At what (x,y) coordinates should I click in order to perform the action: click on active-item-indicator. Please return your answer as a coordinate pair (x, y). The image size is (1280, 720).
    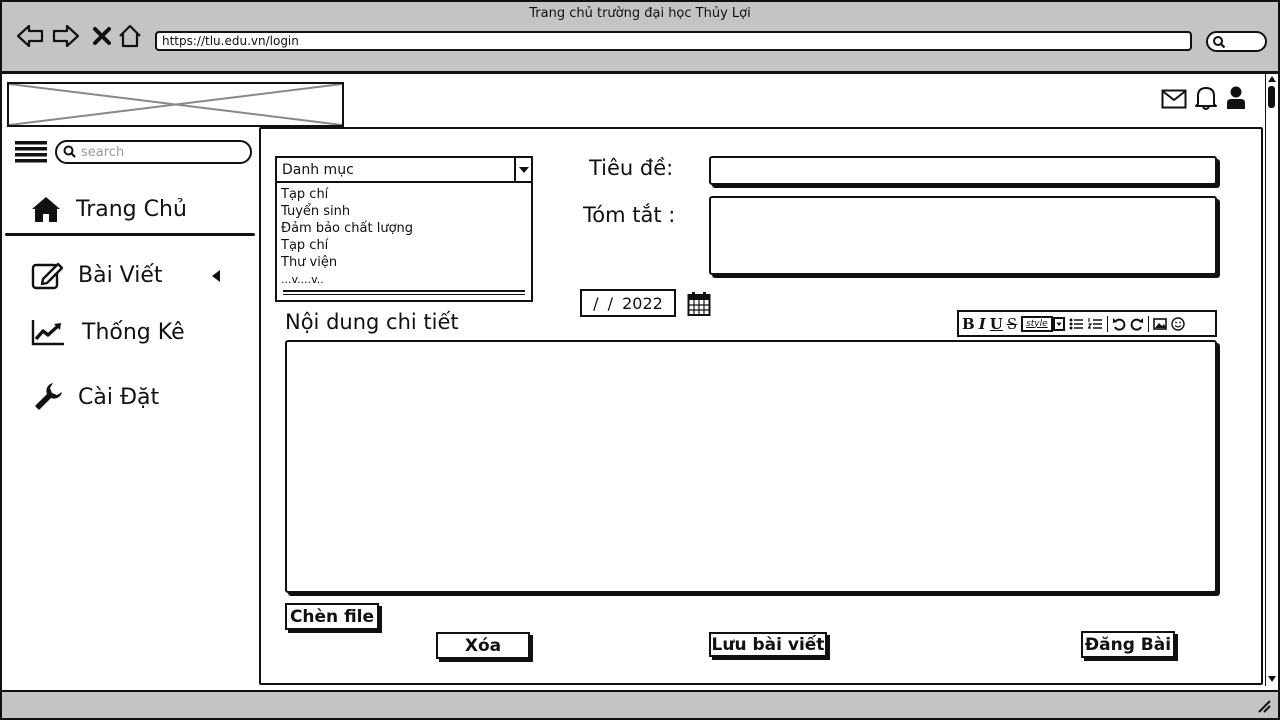
    Looking at the image, I should click on (130, 234).